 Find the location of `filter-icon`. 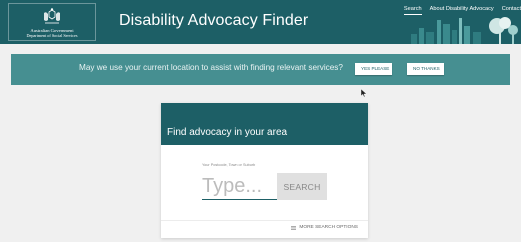

filter-icon is located at coordinates (294, 227).